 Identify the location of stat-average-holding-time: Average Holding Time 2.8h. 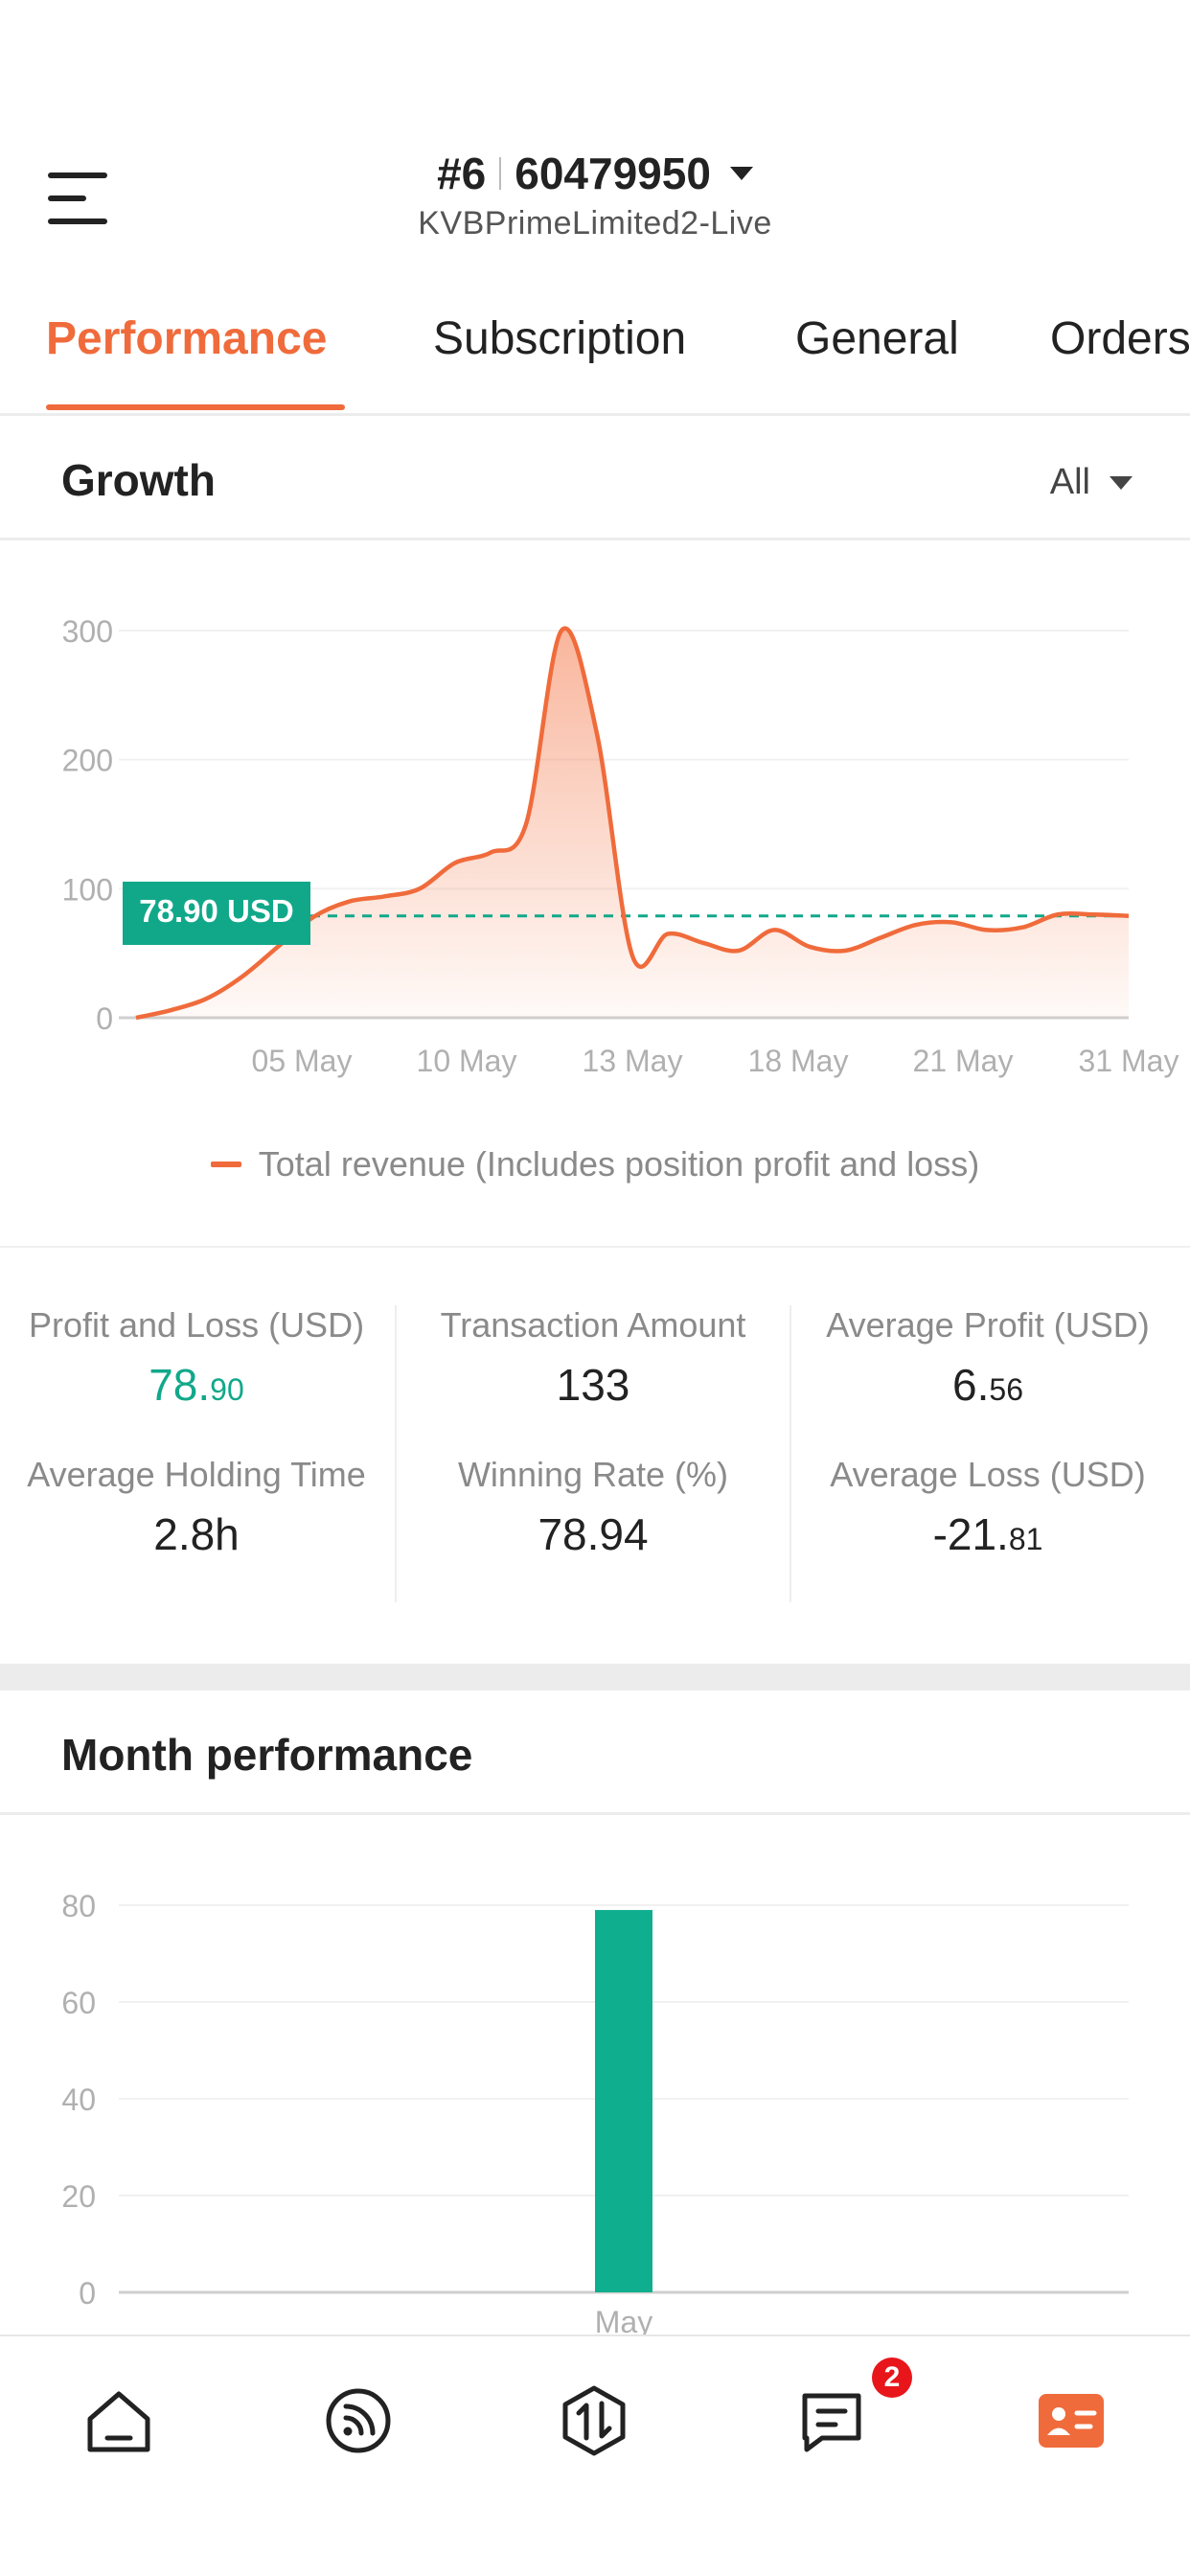
(197, 1529).